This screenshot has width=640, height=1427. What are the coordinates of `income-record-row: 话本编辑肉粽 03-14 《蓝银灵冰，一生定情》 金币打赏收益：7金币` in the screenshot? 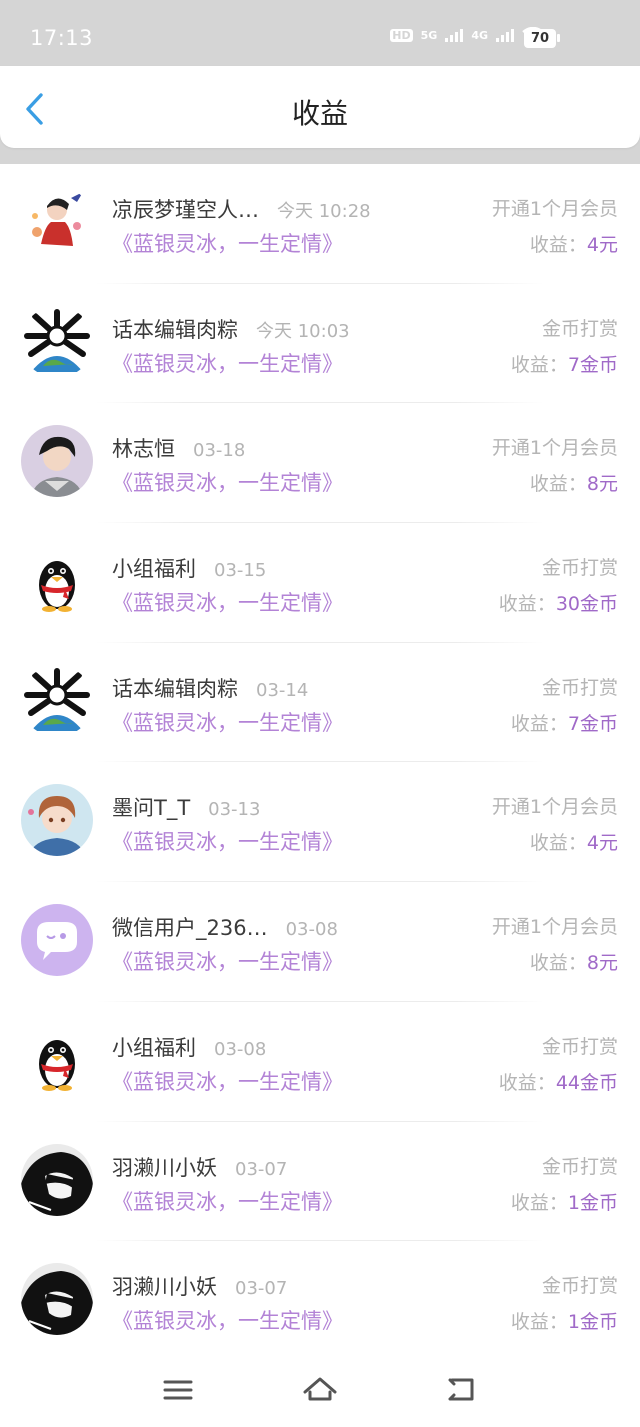 It's located at (320, 703).